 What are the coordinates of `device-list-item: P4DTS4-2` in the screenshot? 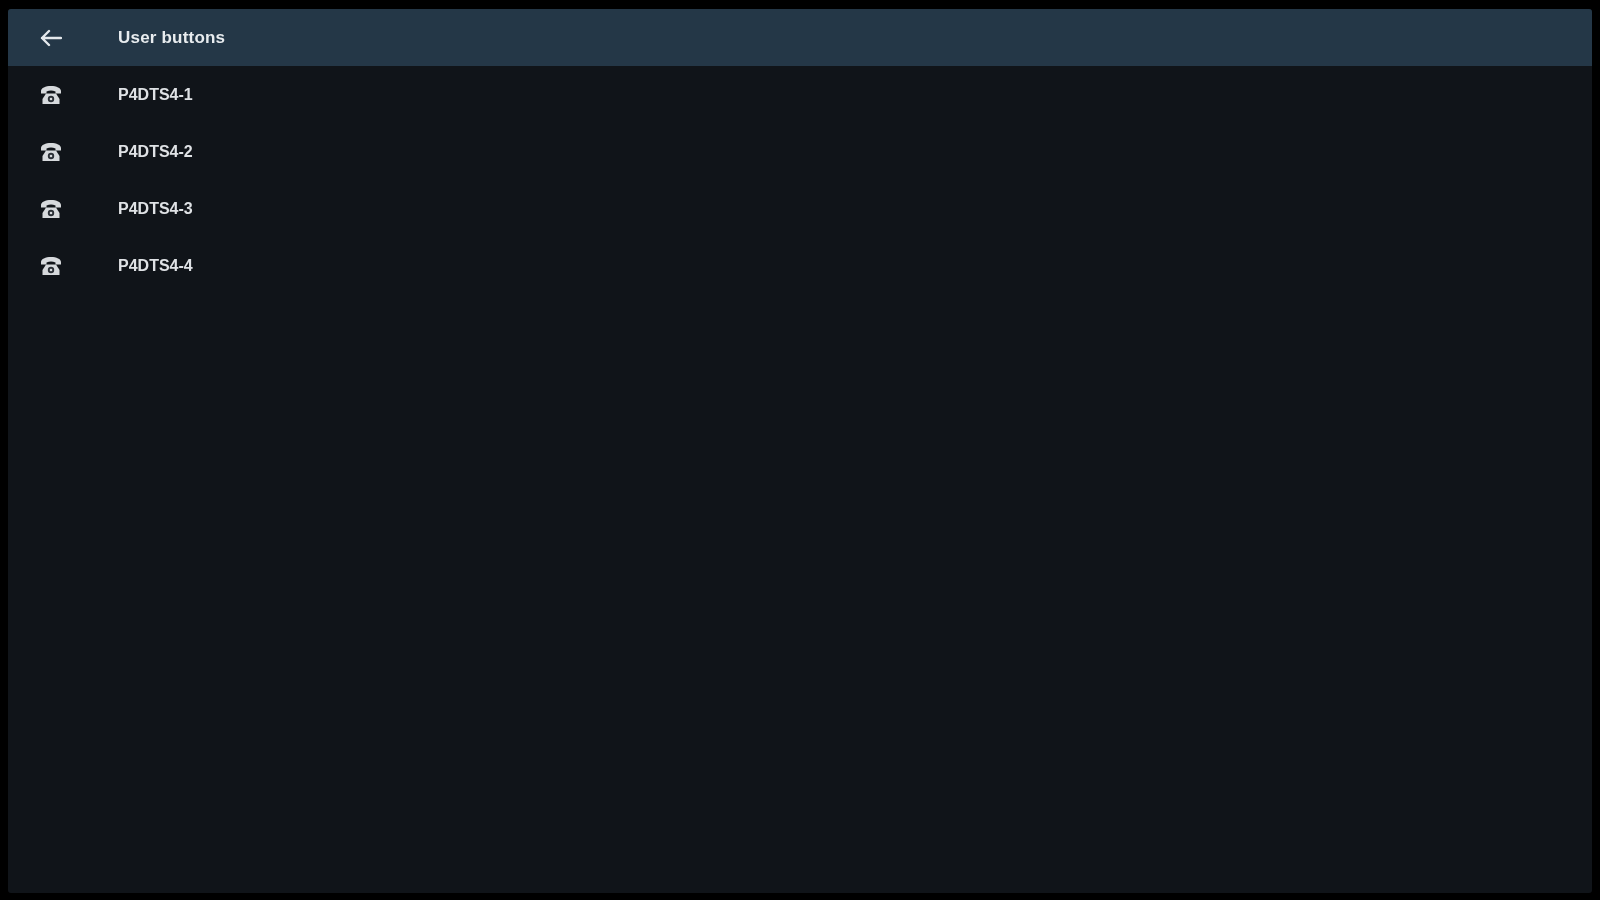 It's located at (800, 151).